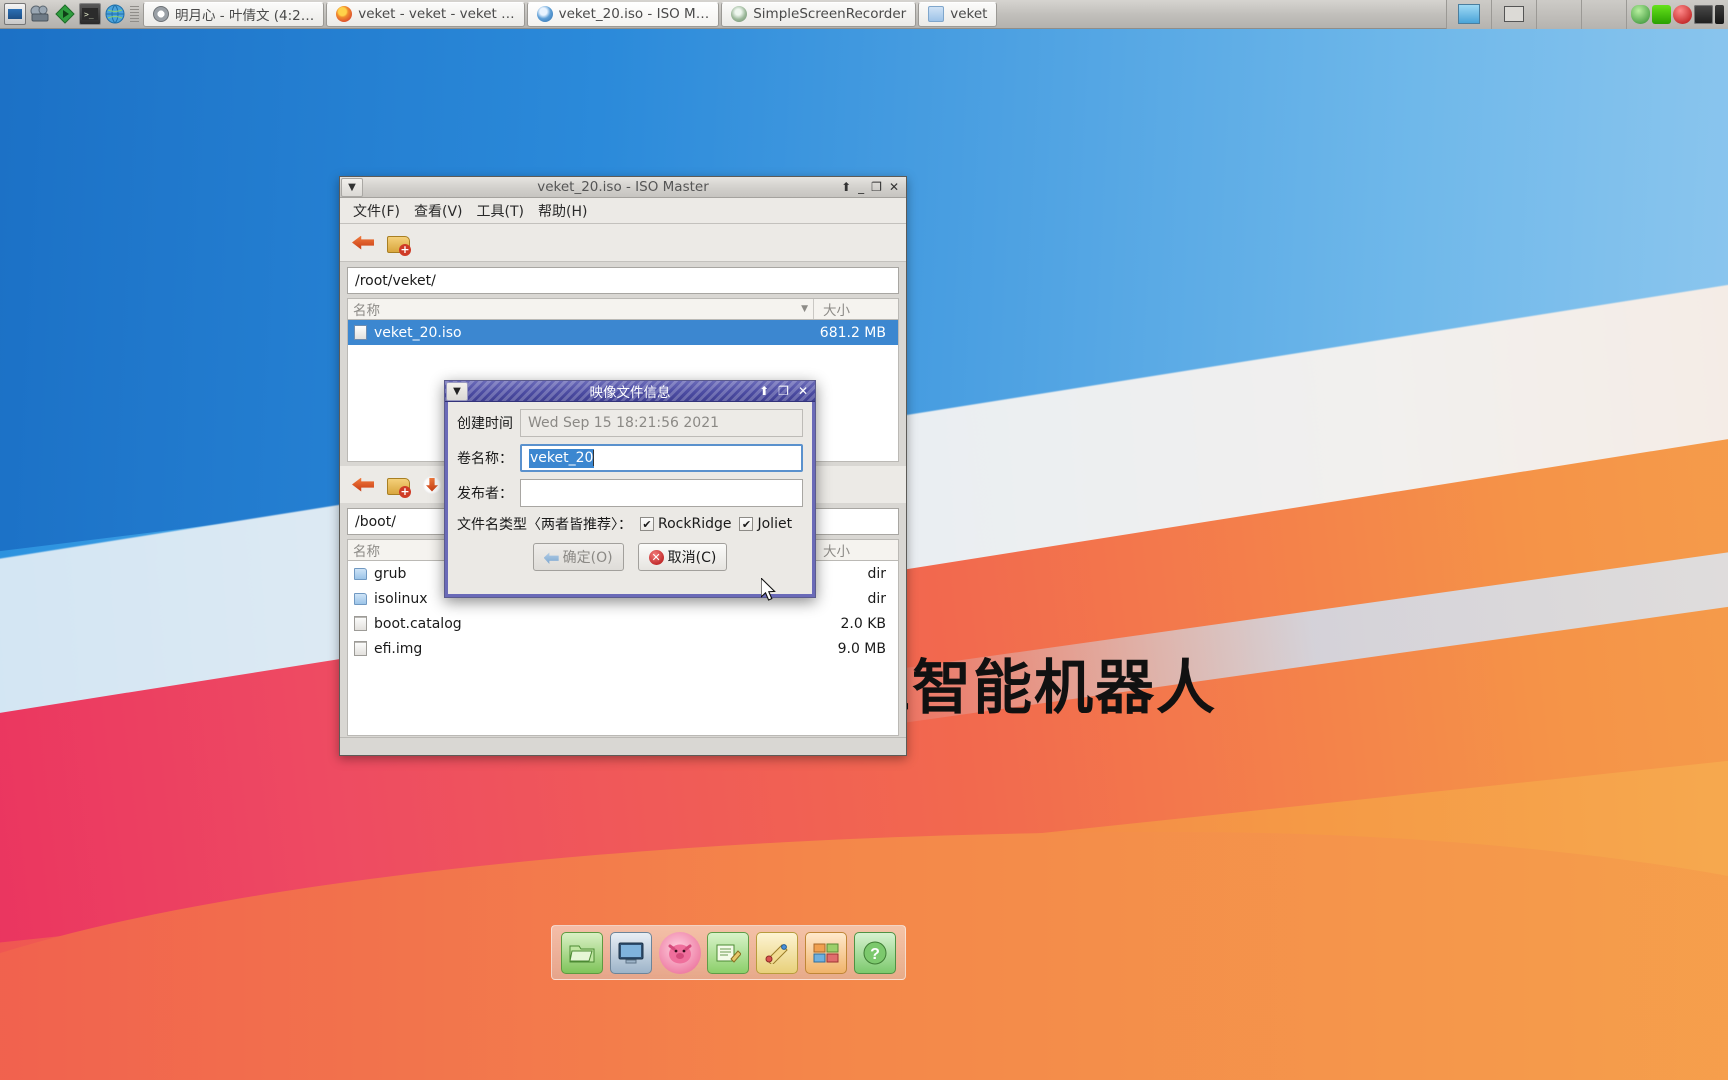  I want to click on help-icon: ?, so click(874, 952).